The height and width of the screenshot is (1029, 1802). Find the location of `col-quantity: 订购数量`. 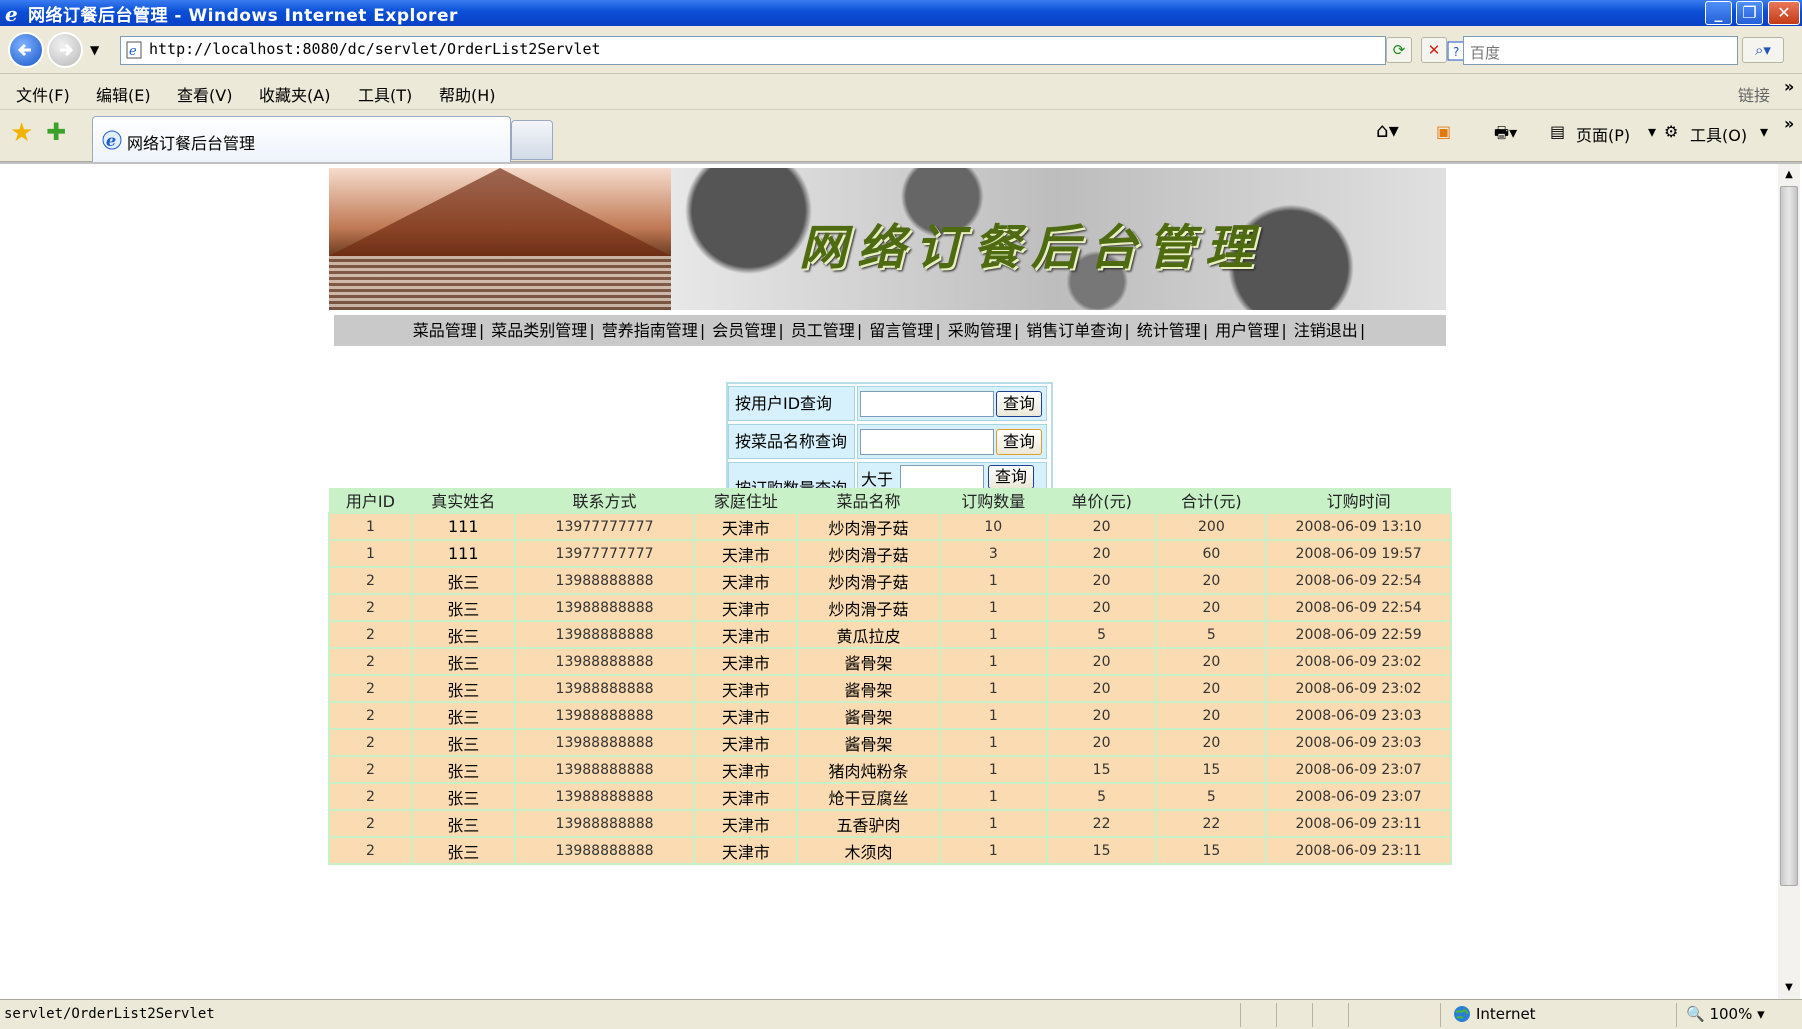

col-quantity: 订购数量 is located at coordinates (993, 500).